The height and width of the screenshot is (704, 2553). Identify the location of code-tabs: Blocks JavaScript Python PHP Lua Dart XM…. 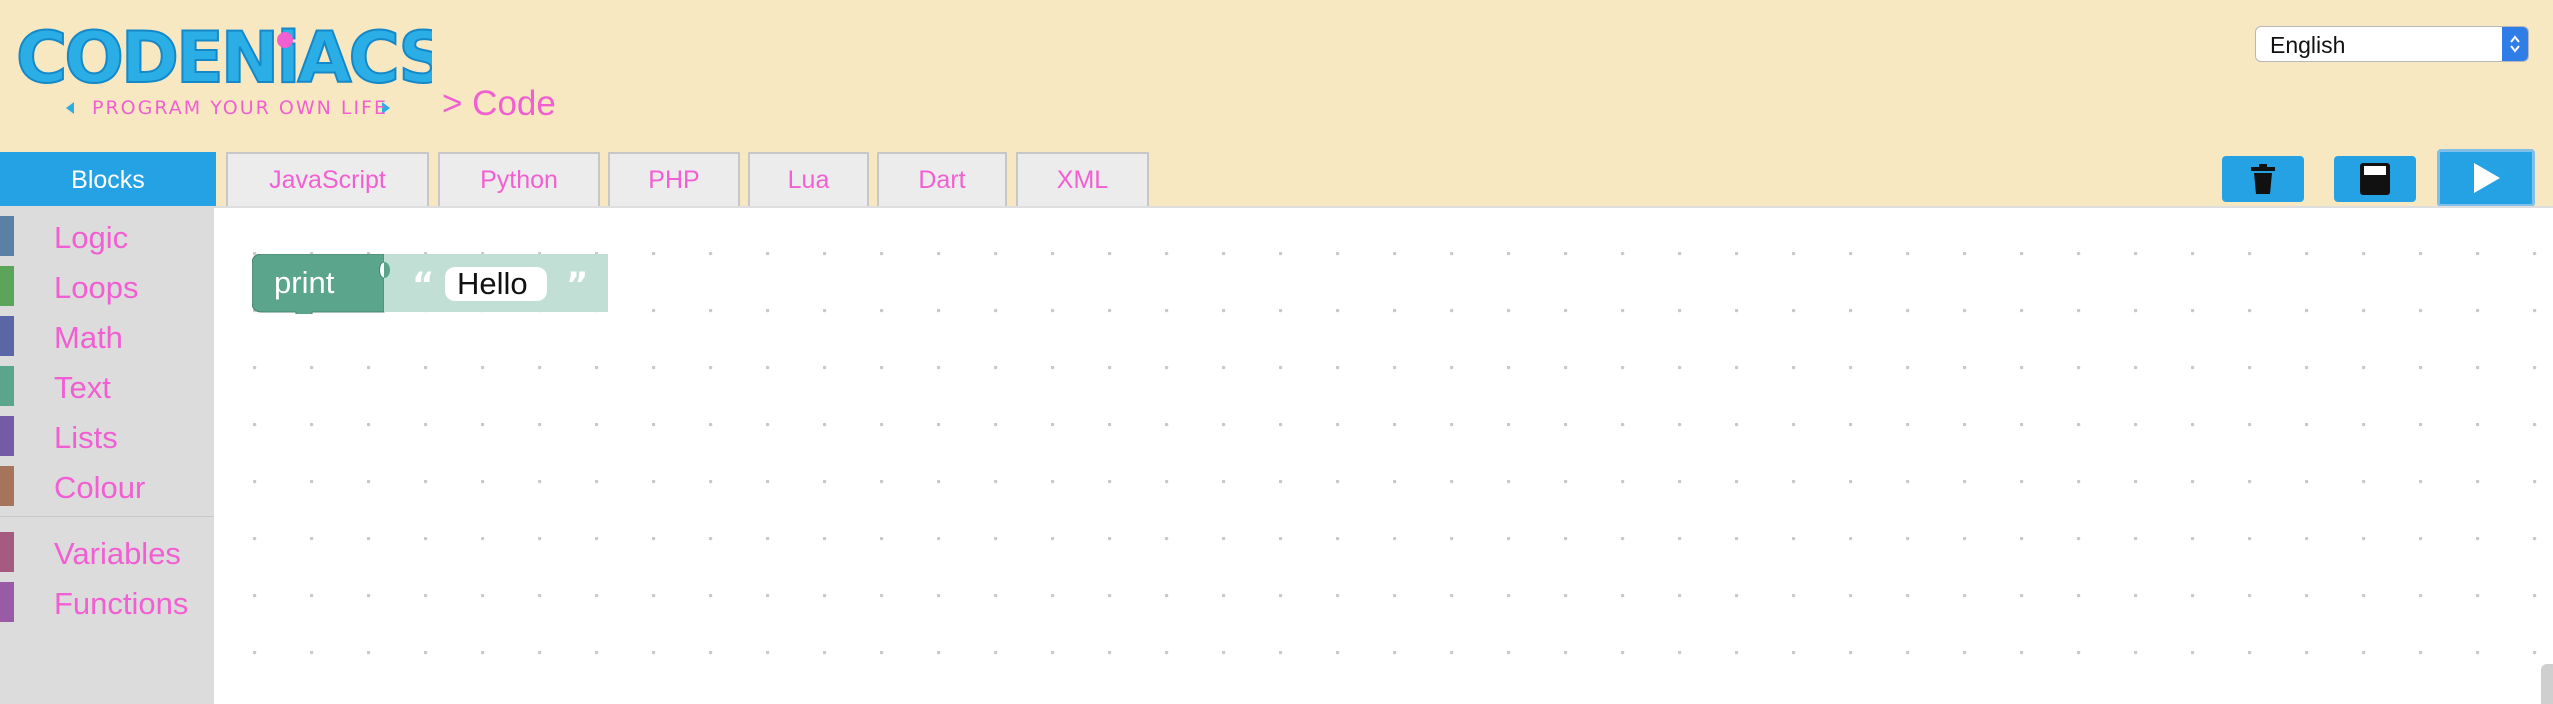
(580, 179).